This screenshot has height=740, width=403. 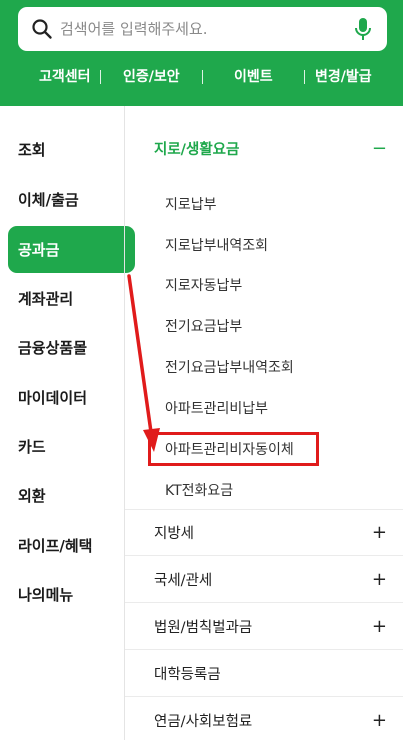 What do you see at coordinates (363, 29) in the screenshot?
I see `mic-icon` at bounding box center [363, 29].